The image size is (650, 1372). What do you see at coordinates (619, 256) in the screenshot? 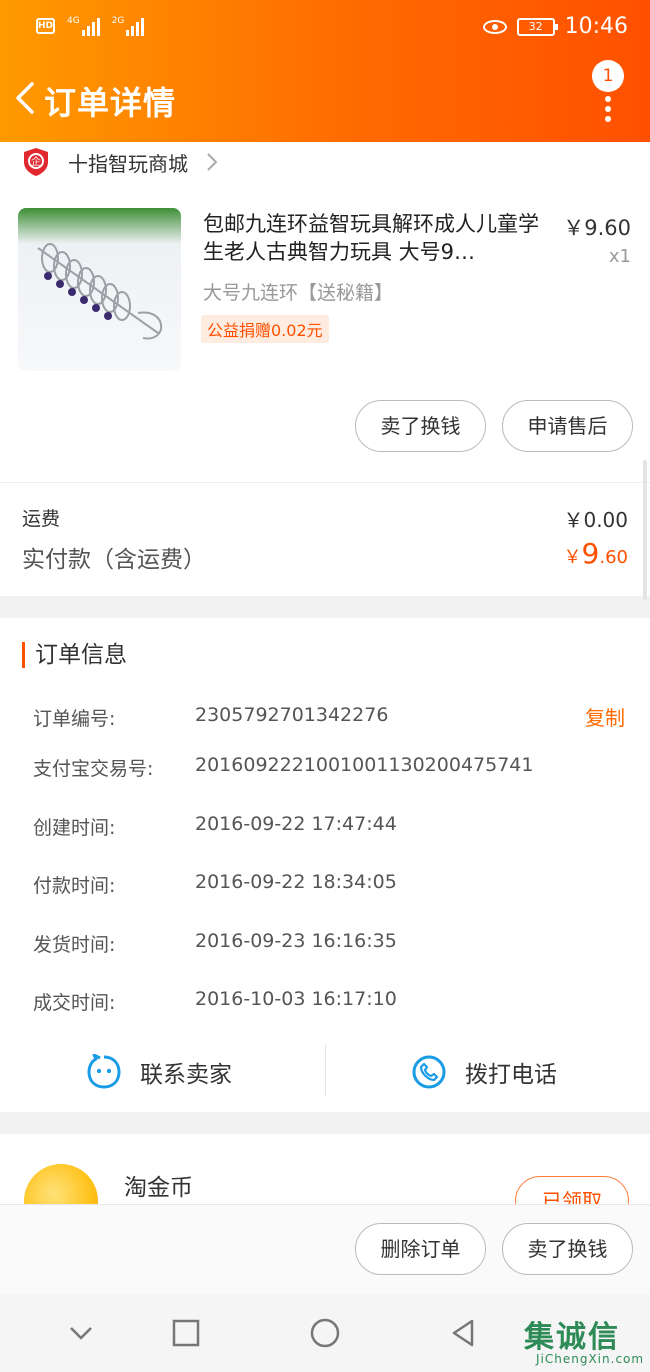
I see `product-quantity: x1` at bounding box center [619, 256].